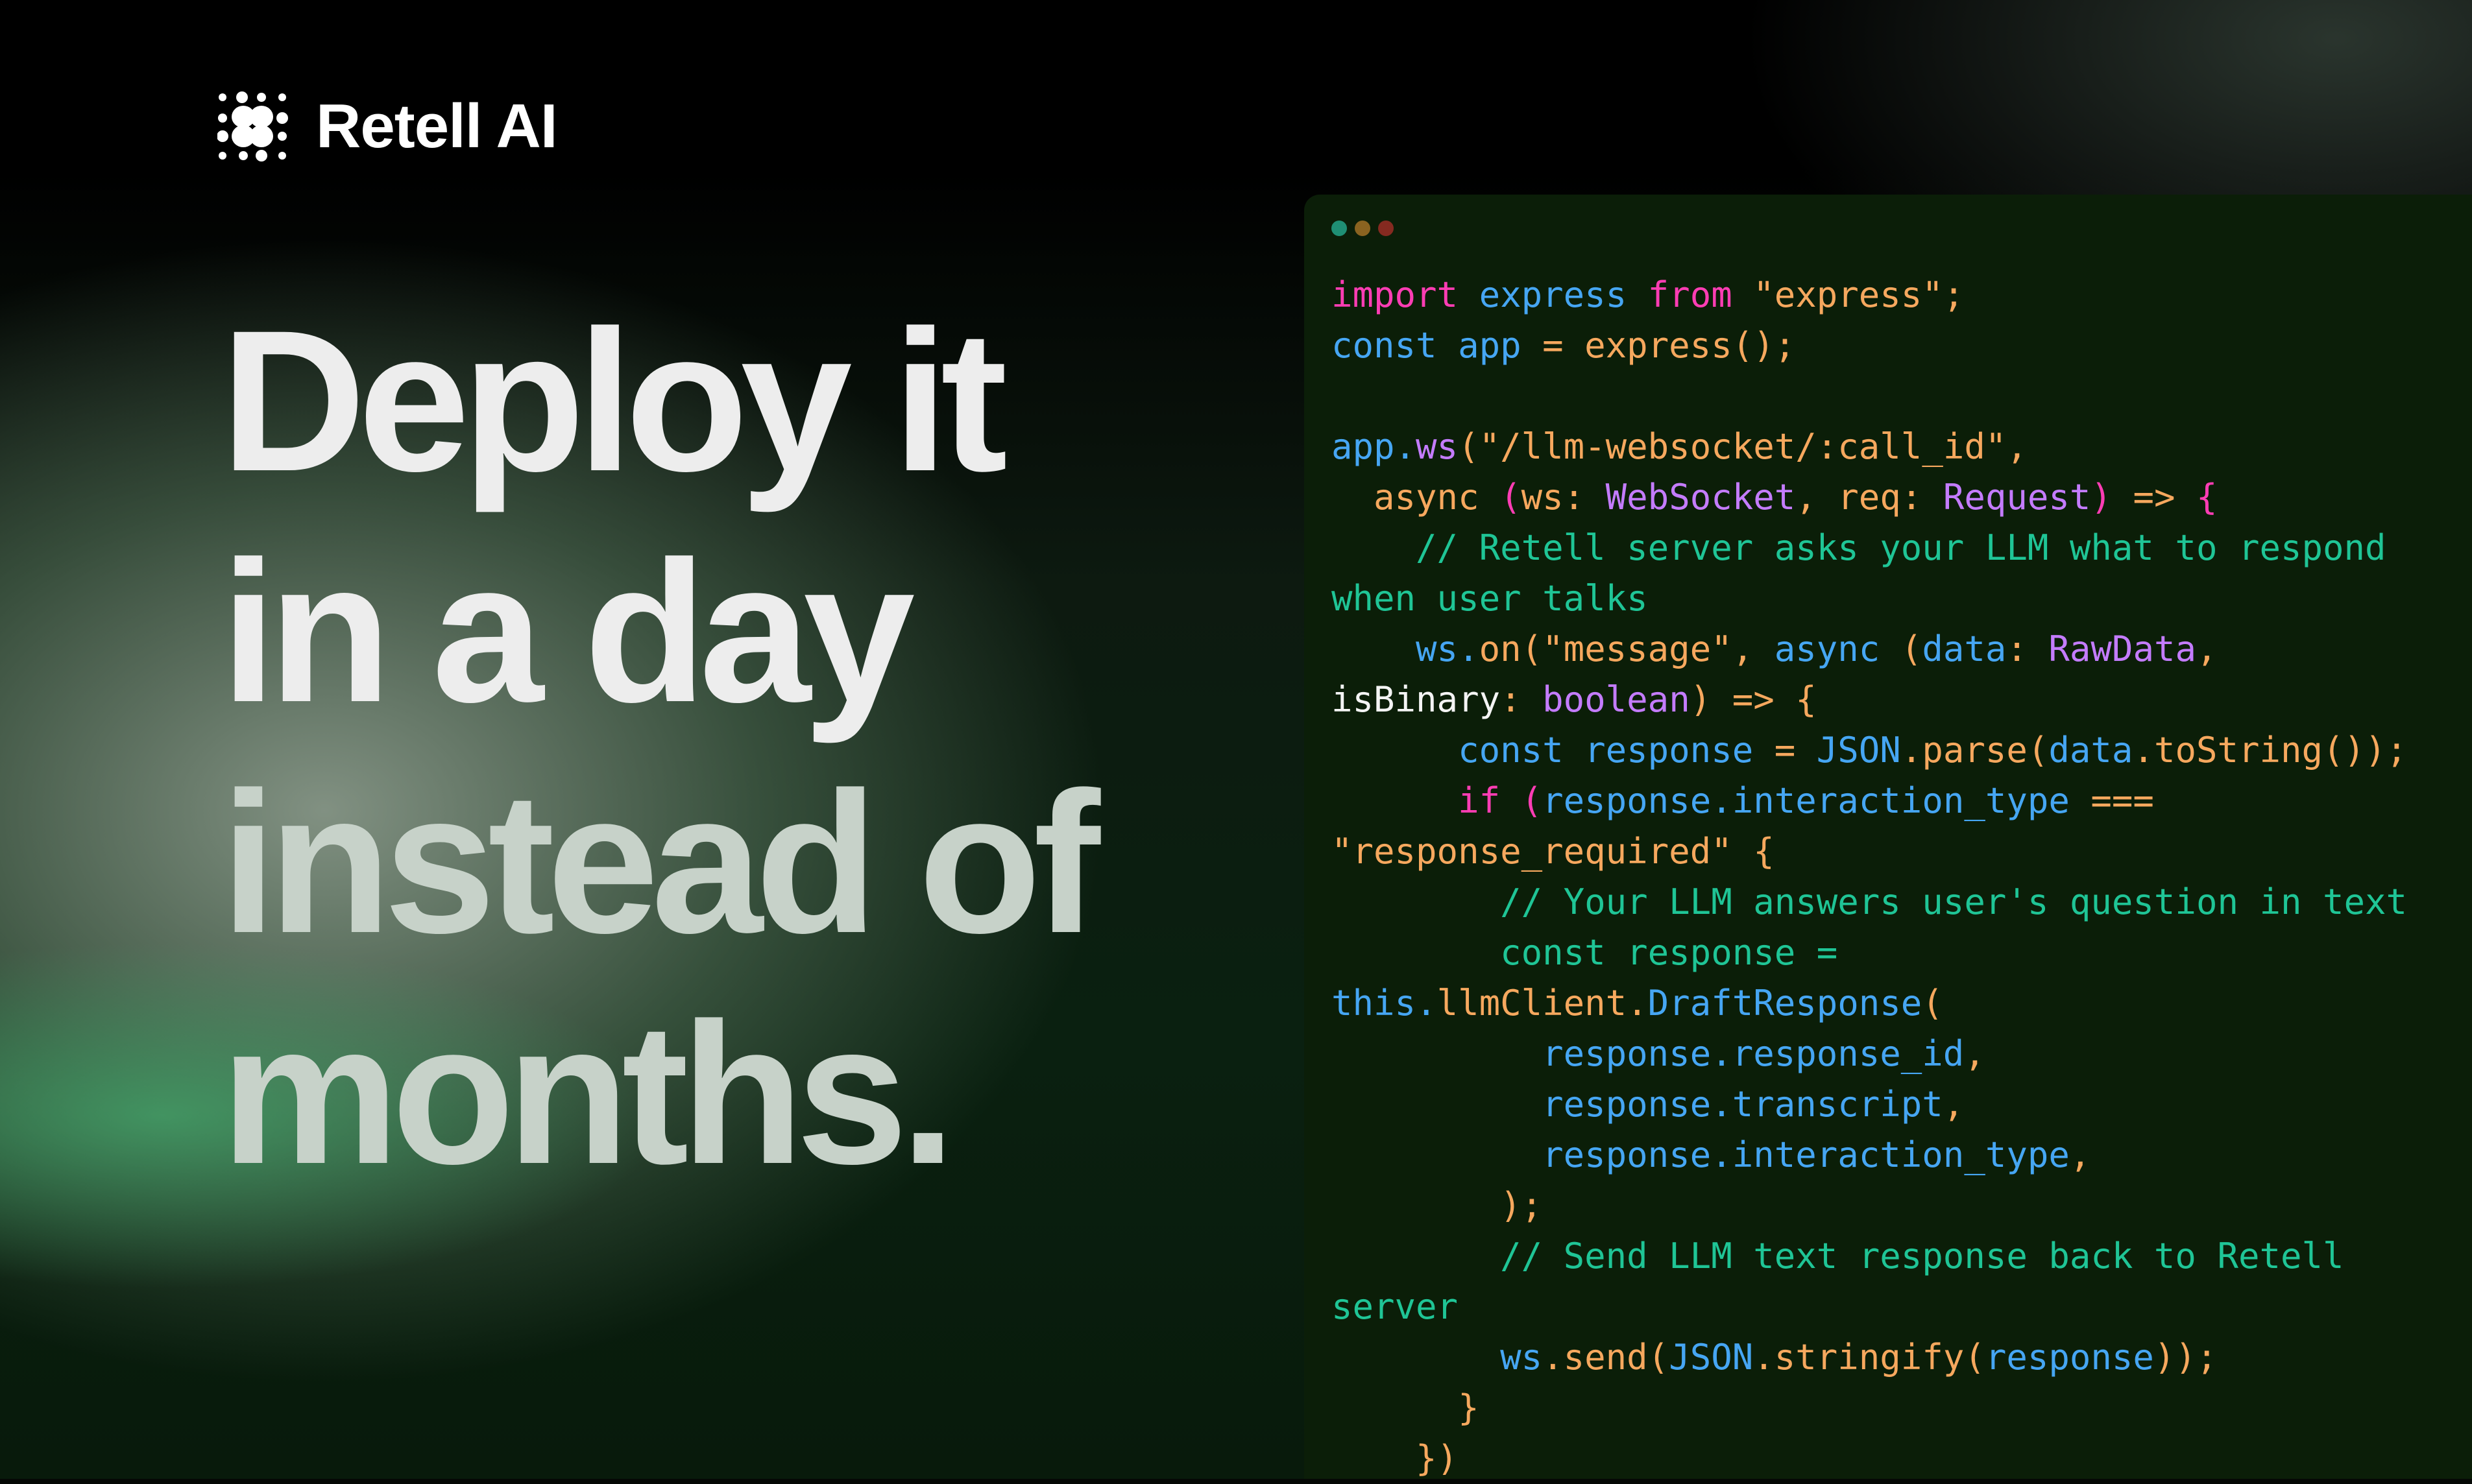 The height and width of the screenshot is (1484, 2472). I want to click on headline-line: months., so click(589, 1093).